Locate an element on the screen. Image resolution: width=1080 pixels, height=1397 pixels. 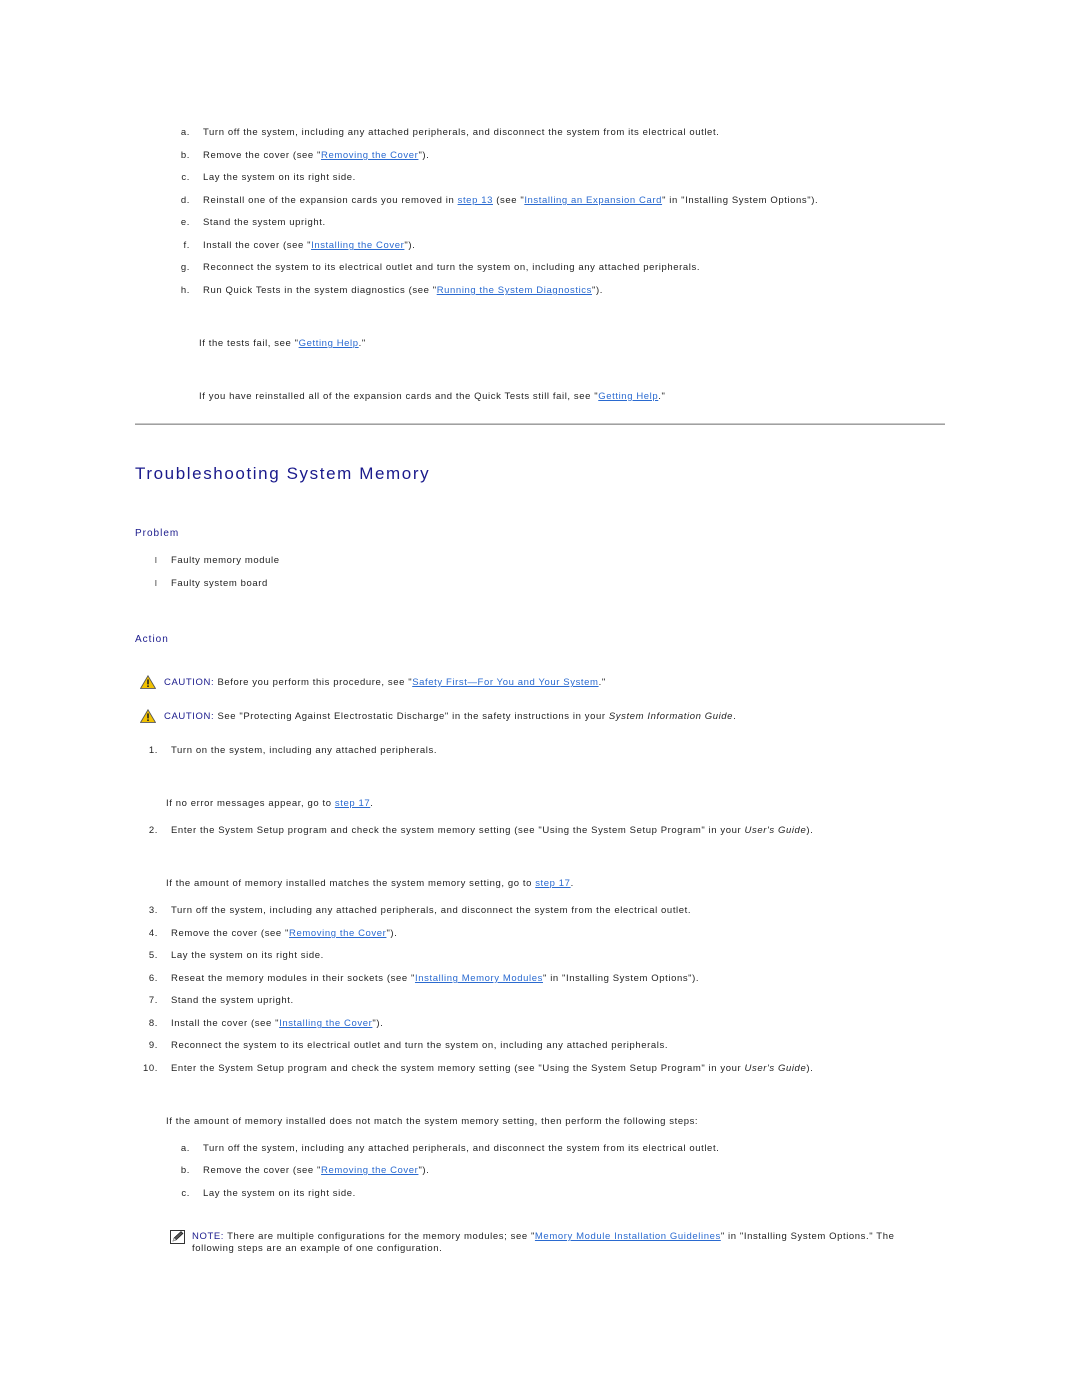
section-divider is located at coordinates (540, 424).